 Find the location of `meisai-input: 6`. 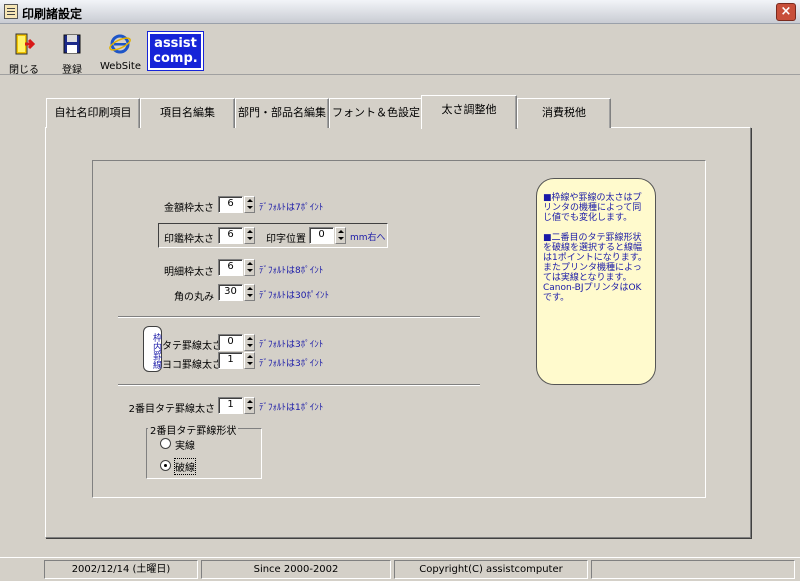

meisai-input: 6 is located at coordinates (230, 267).